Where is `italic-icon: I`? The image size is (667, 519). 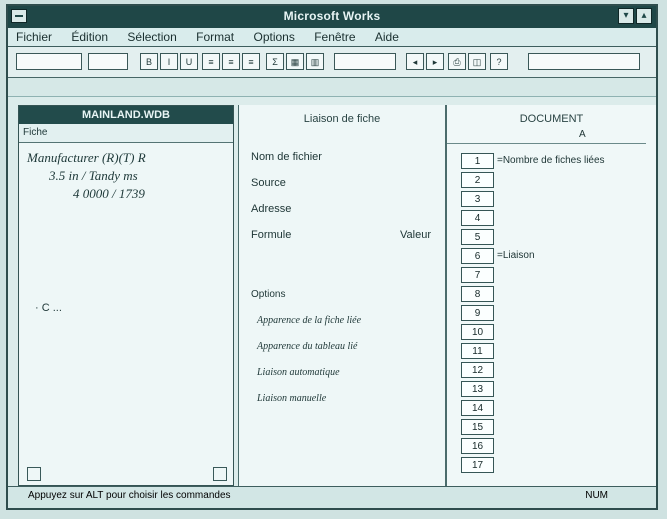 italic-icon: I is located at coordinates (169, 61).